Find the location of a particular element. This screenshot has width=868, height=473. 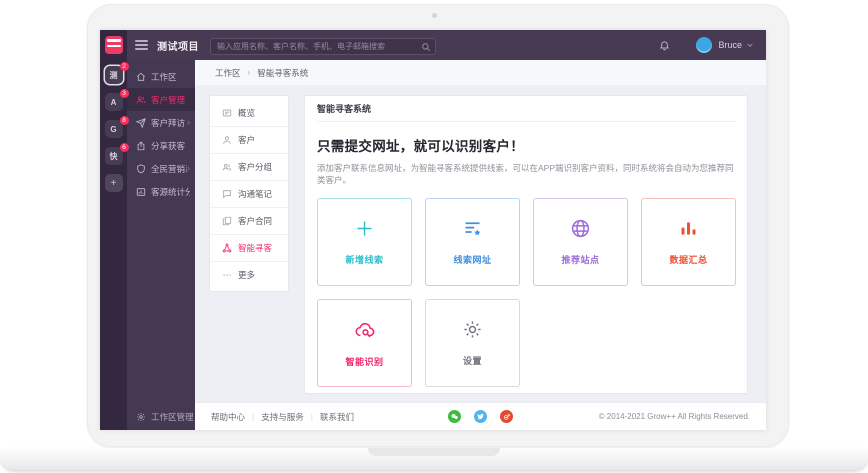

search-icon is located at coordinates (426, 48).